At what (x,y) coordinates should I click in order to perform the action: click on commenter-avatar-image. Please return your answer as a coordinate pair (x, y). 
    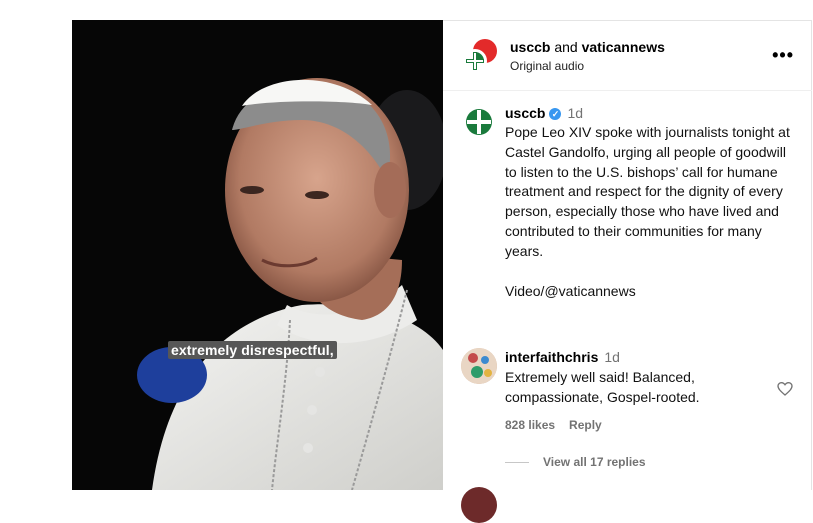
    Looking at the image, I should click on (479, 366).